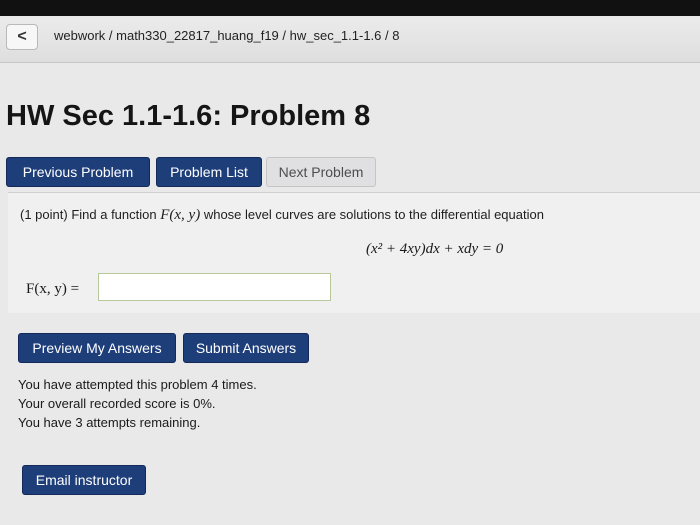  Describe the element at coordinates (44, 214) in the screenshot. I see `point-value: (1 point)` at that location.